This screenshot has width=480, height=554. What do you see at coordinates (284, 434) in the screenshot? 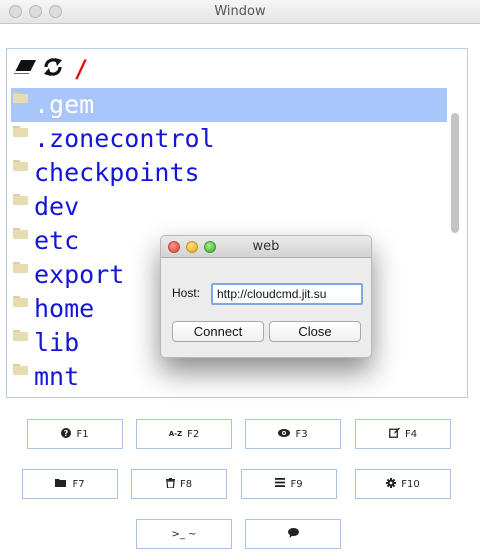
I see `eye-icon` at bounding box center [284, 434].